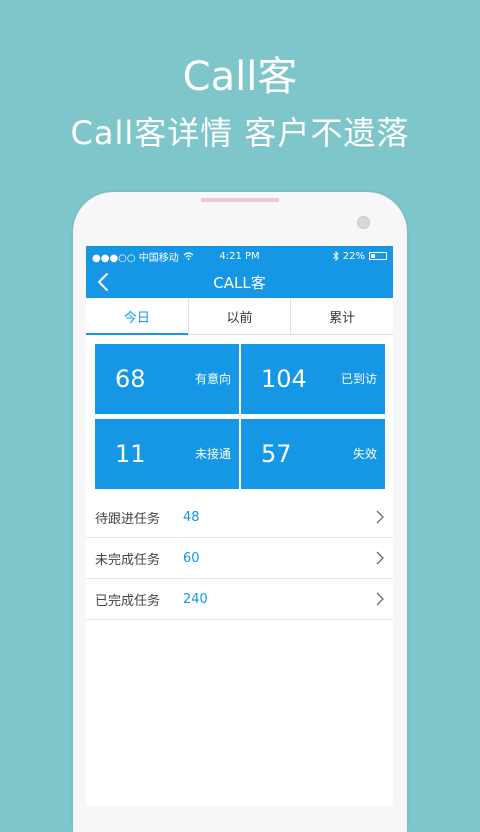 Image resolution: width=480 pixels, height=832 pixels. I want to click on task-count: 48, so click(191, 517).